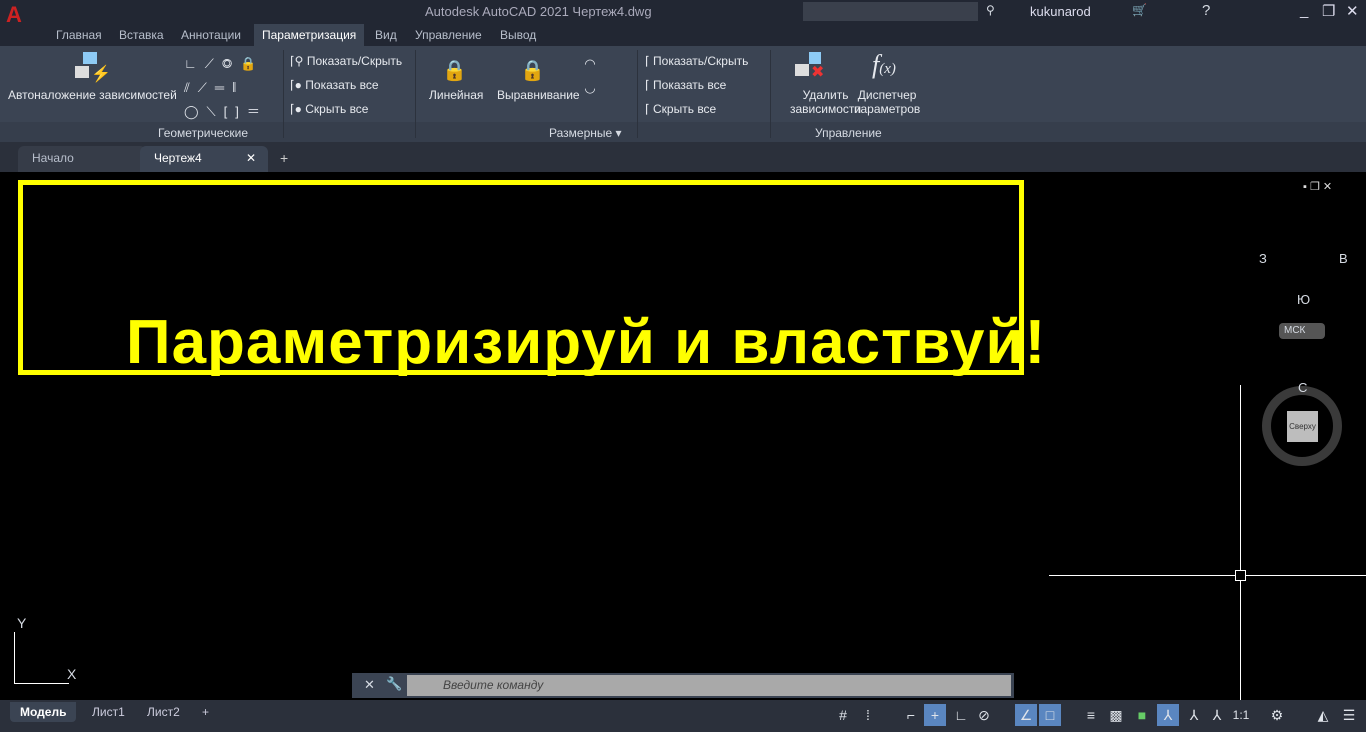 The width and height of the screenshot is (1366, 732). I want to click on ortho-icon: ∟, so click(961, 715).